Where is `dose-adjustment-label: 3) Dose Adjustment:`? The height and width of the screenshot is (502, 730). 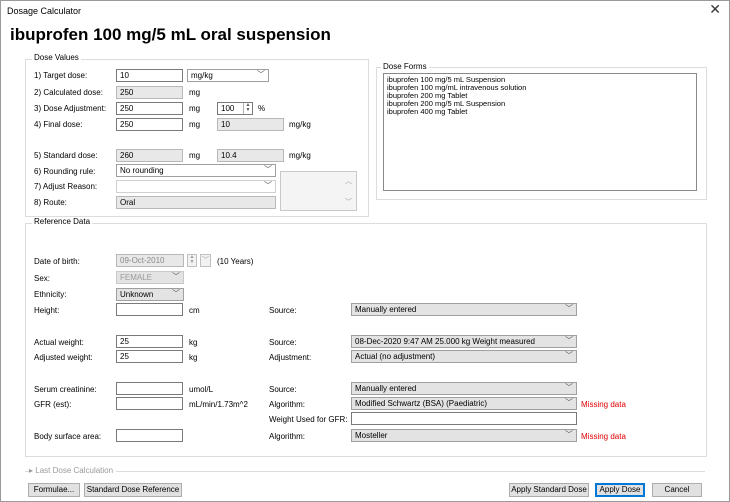
dose-adjustment-label: 3) Dose Adjustment: is located at coordinates (70, 108).